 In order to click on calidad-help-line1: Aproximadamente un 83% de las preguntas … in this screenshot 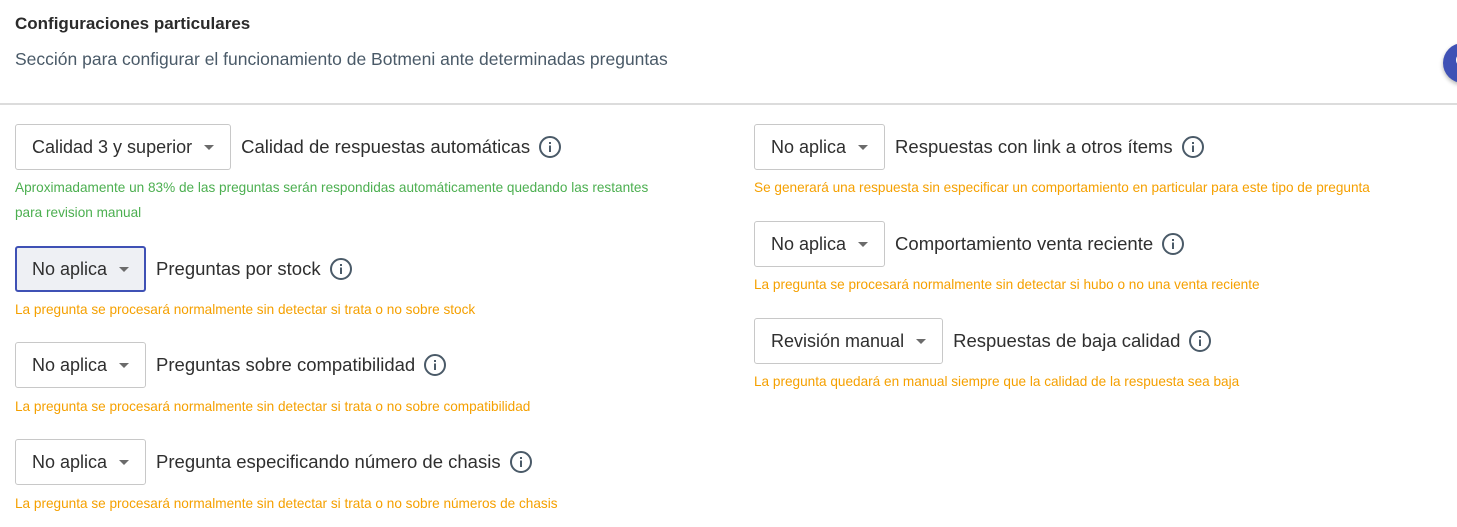, I will do `click(332, 187)`.